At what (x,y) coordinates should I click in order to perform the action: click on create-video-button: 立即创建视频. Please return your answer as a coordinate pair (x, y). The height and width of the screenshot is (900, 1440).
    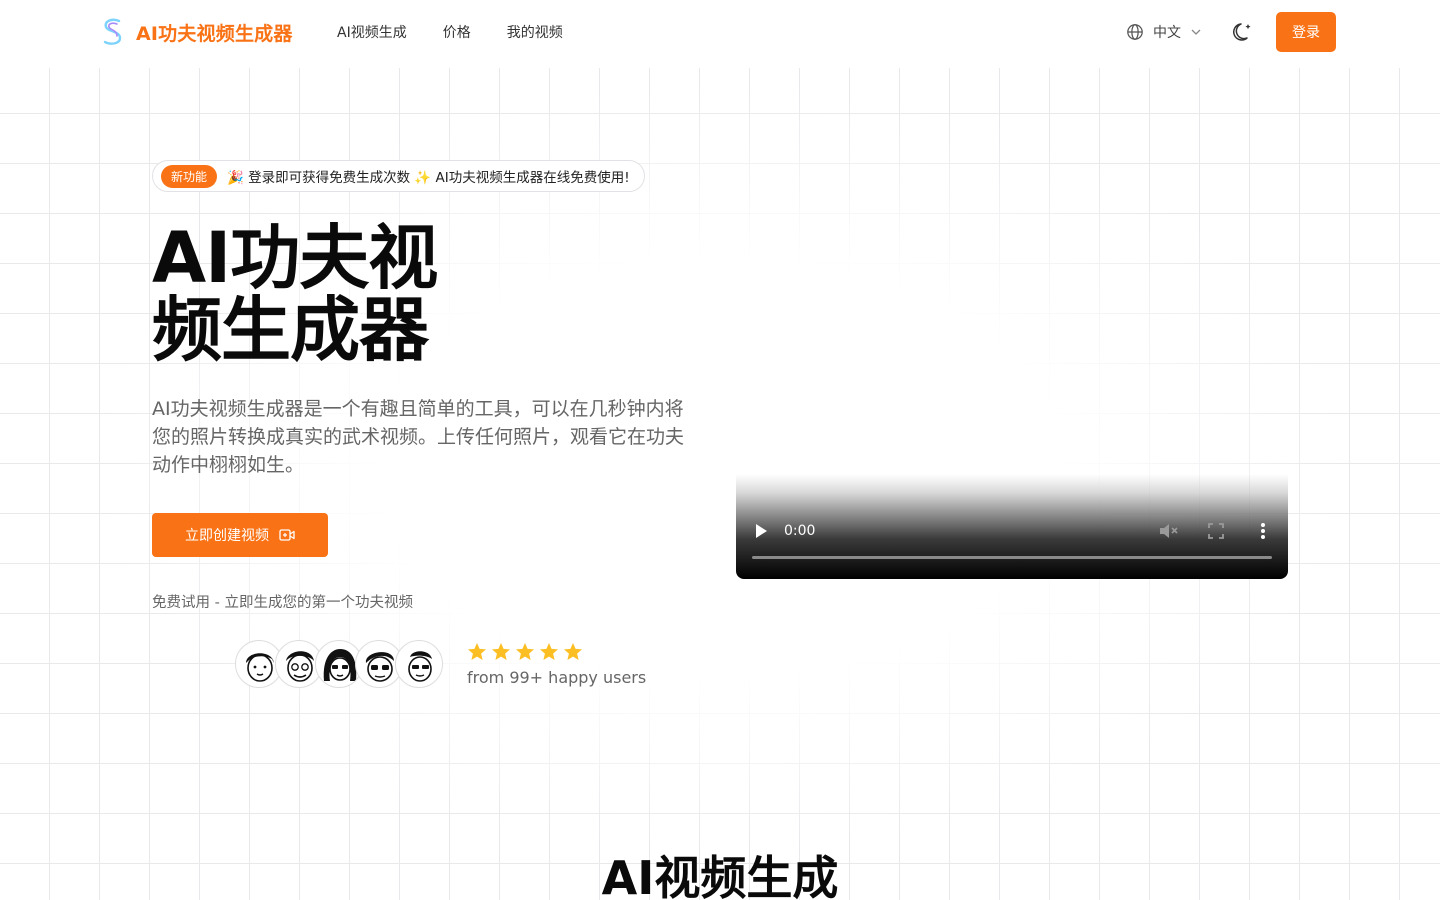
    Looking at the image, I should click on (240, 535).